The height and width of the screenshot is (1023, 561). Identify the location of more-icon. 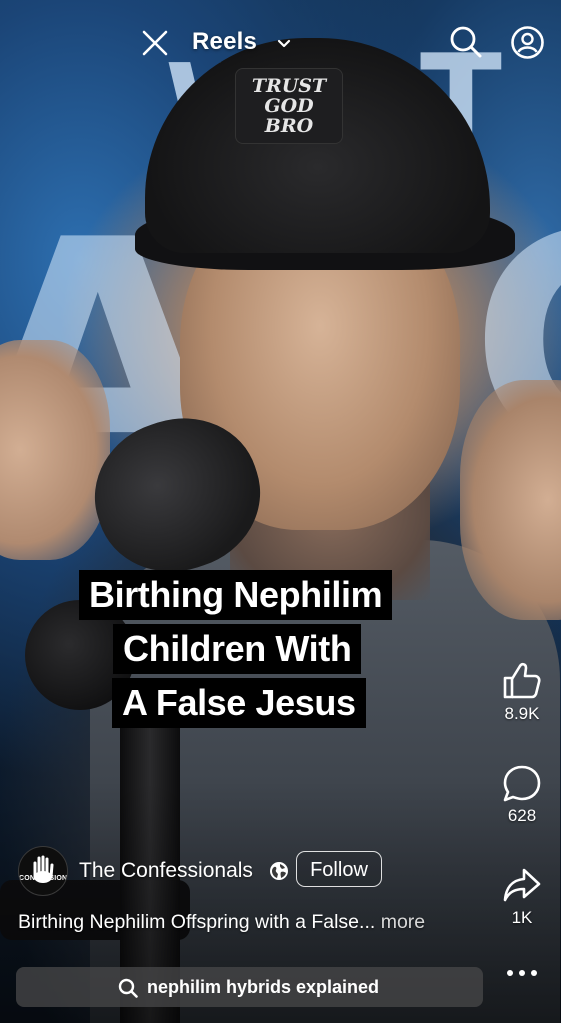
(522, 973).